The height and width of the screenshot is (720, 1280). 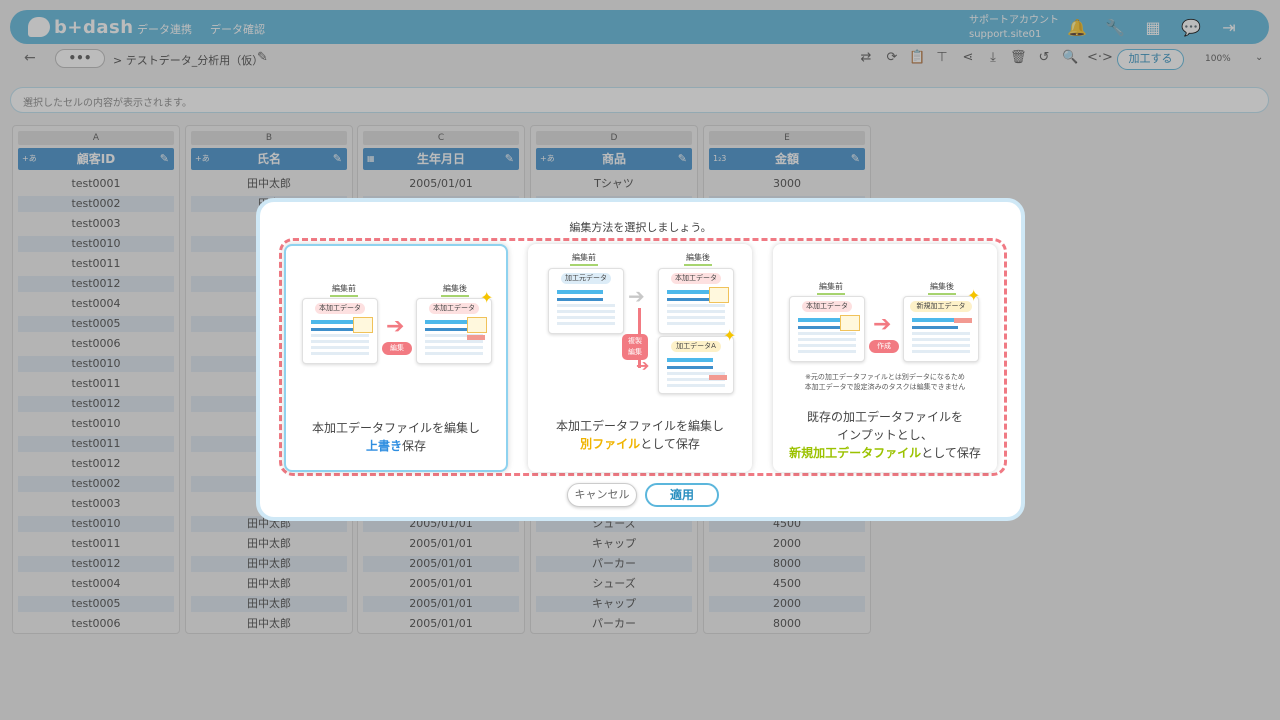 I want to click on caption-highlight: 上書き, so click(x=383, y=446).